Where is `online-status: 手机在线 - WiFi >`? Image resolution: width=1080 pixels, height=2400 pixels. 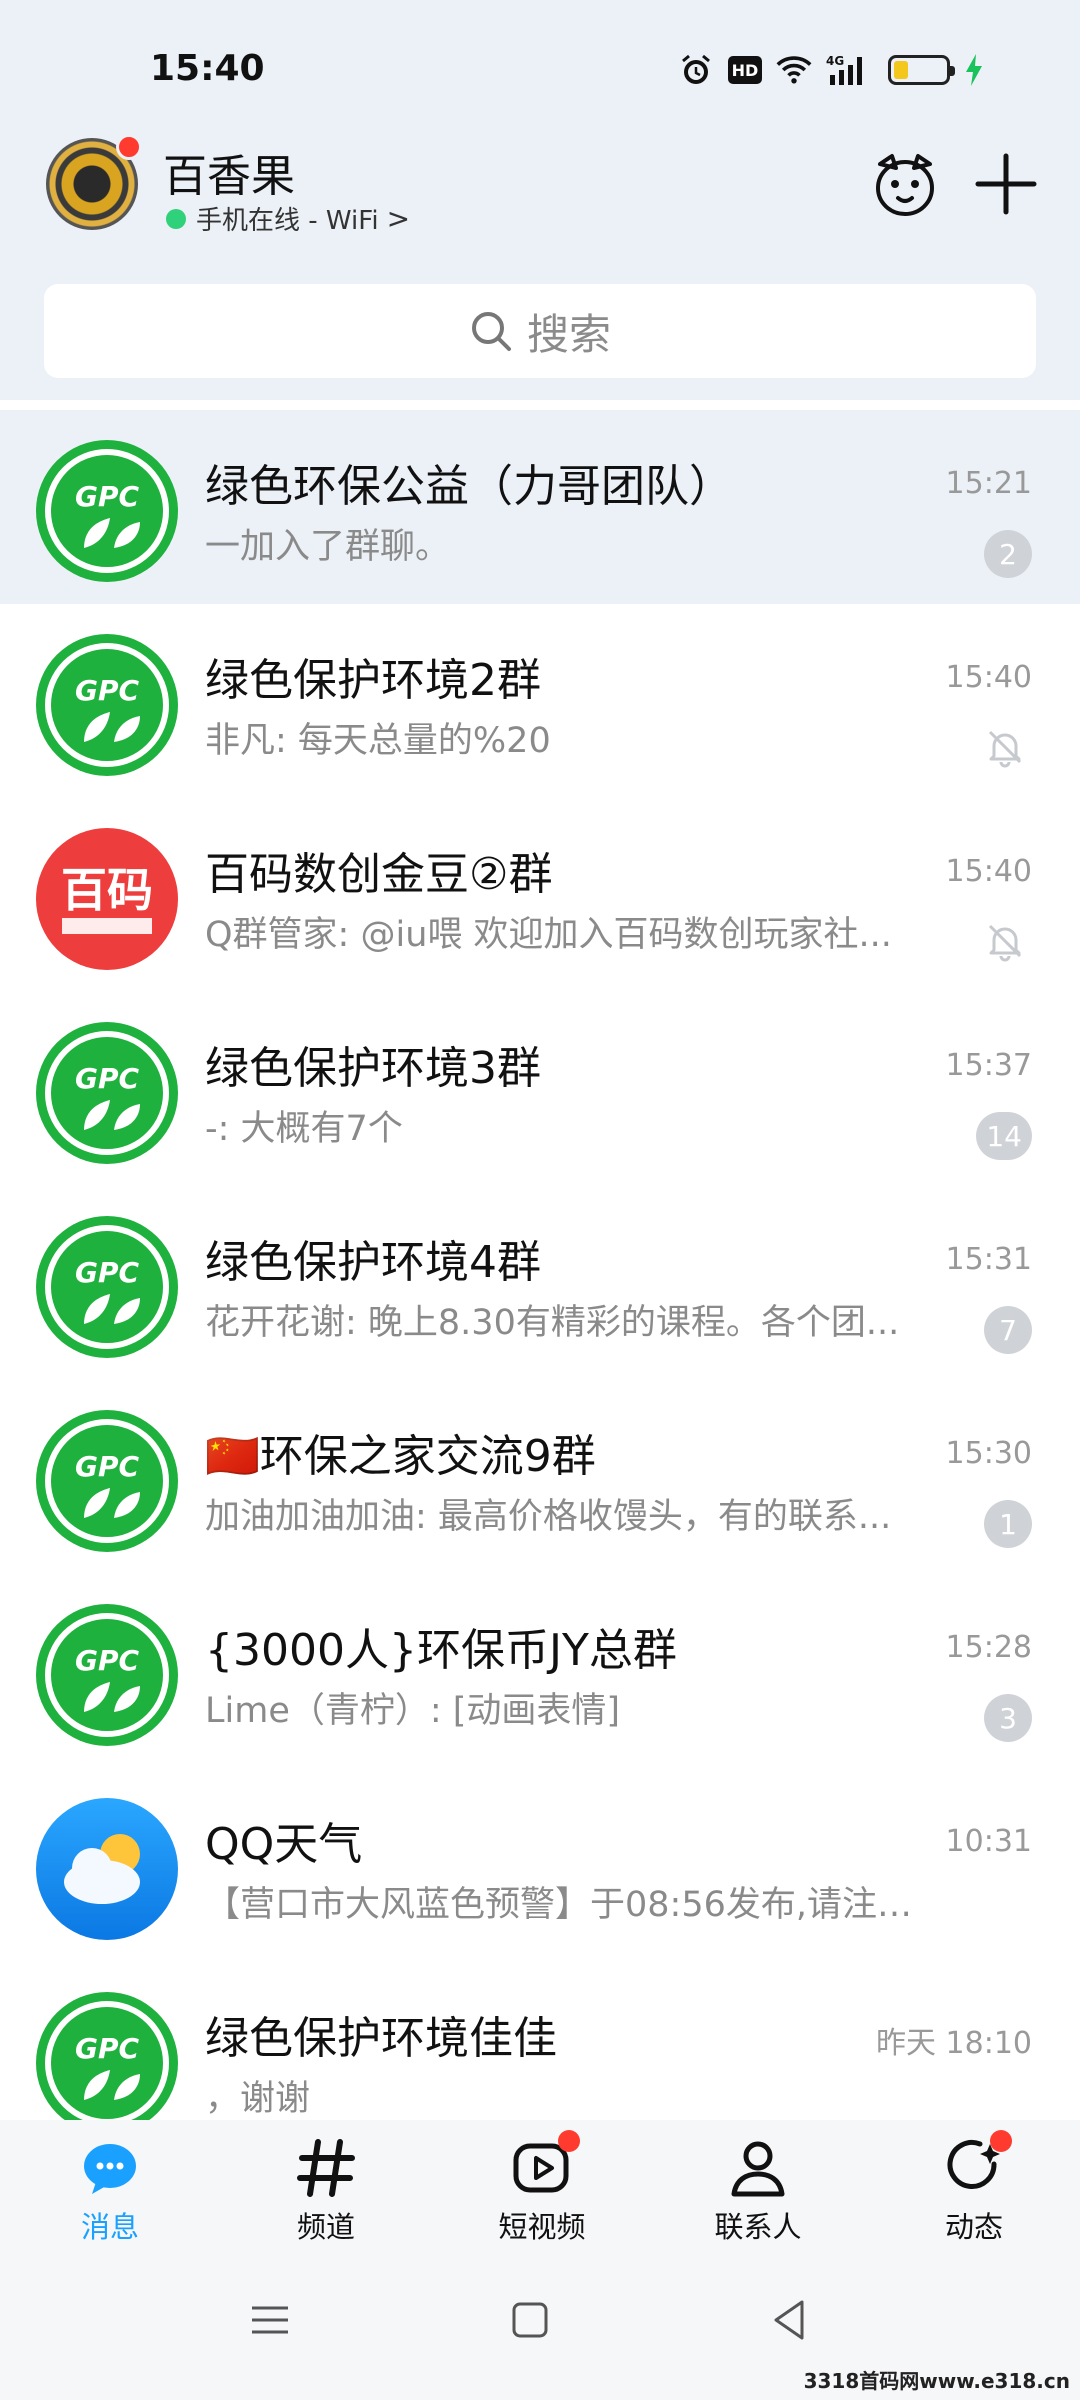 online-status: 手机在线 - WiFi > is located at coordinates (288, 218).